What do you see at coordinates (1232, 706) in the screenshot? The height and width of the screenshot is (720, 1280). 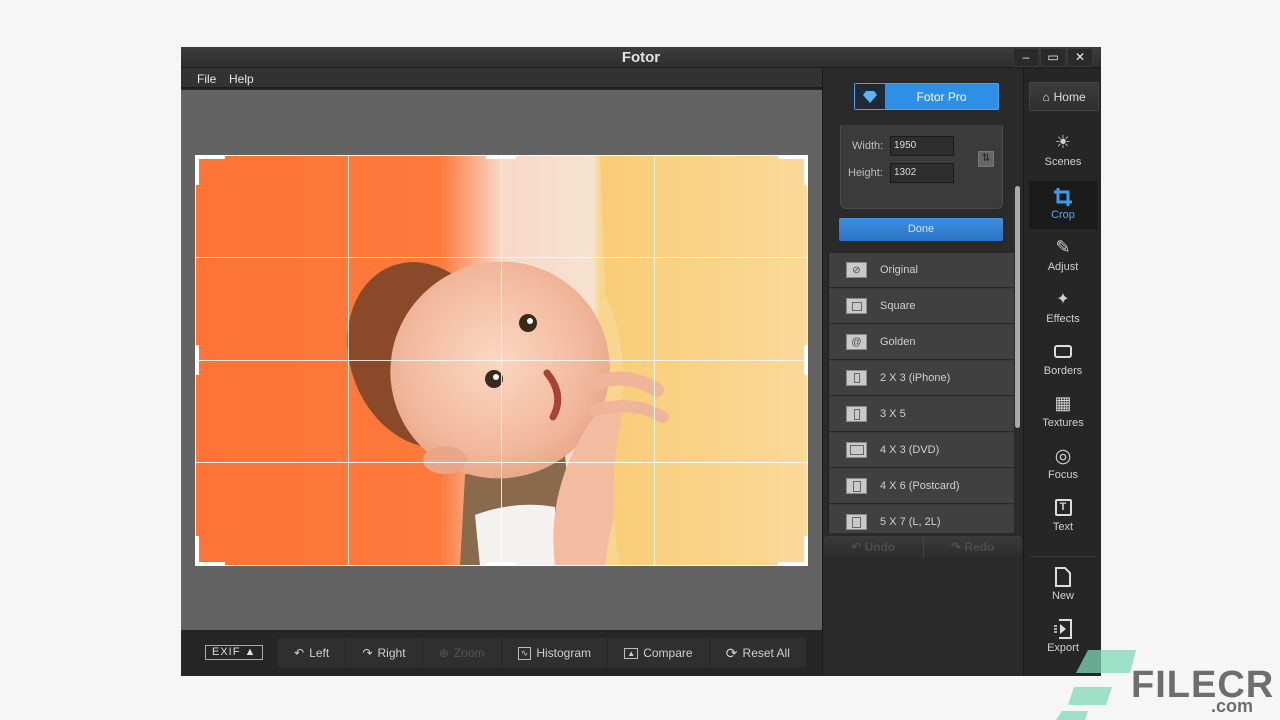 I see `watermark-suffix: .com` at bounding box center [1232, 706].